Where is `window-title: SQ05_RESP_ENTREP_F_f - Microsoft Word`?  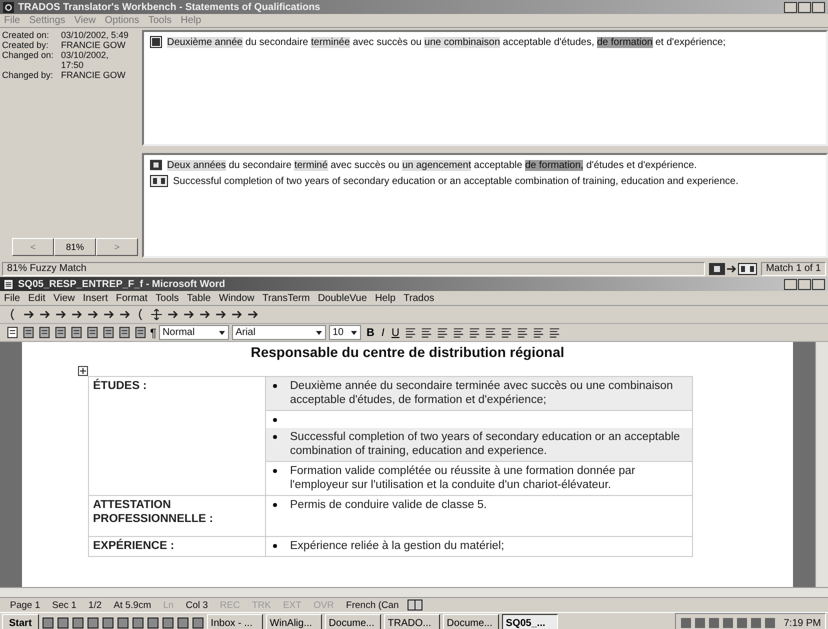 window-title: SQ05_RESP_ENTREP_F_f - Microsoft Word is located at coordinates (122, 284).